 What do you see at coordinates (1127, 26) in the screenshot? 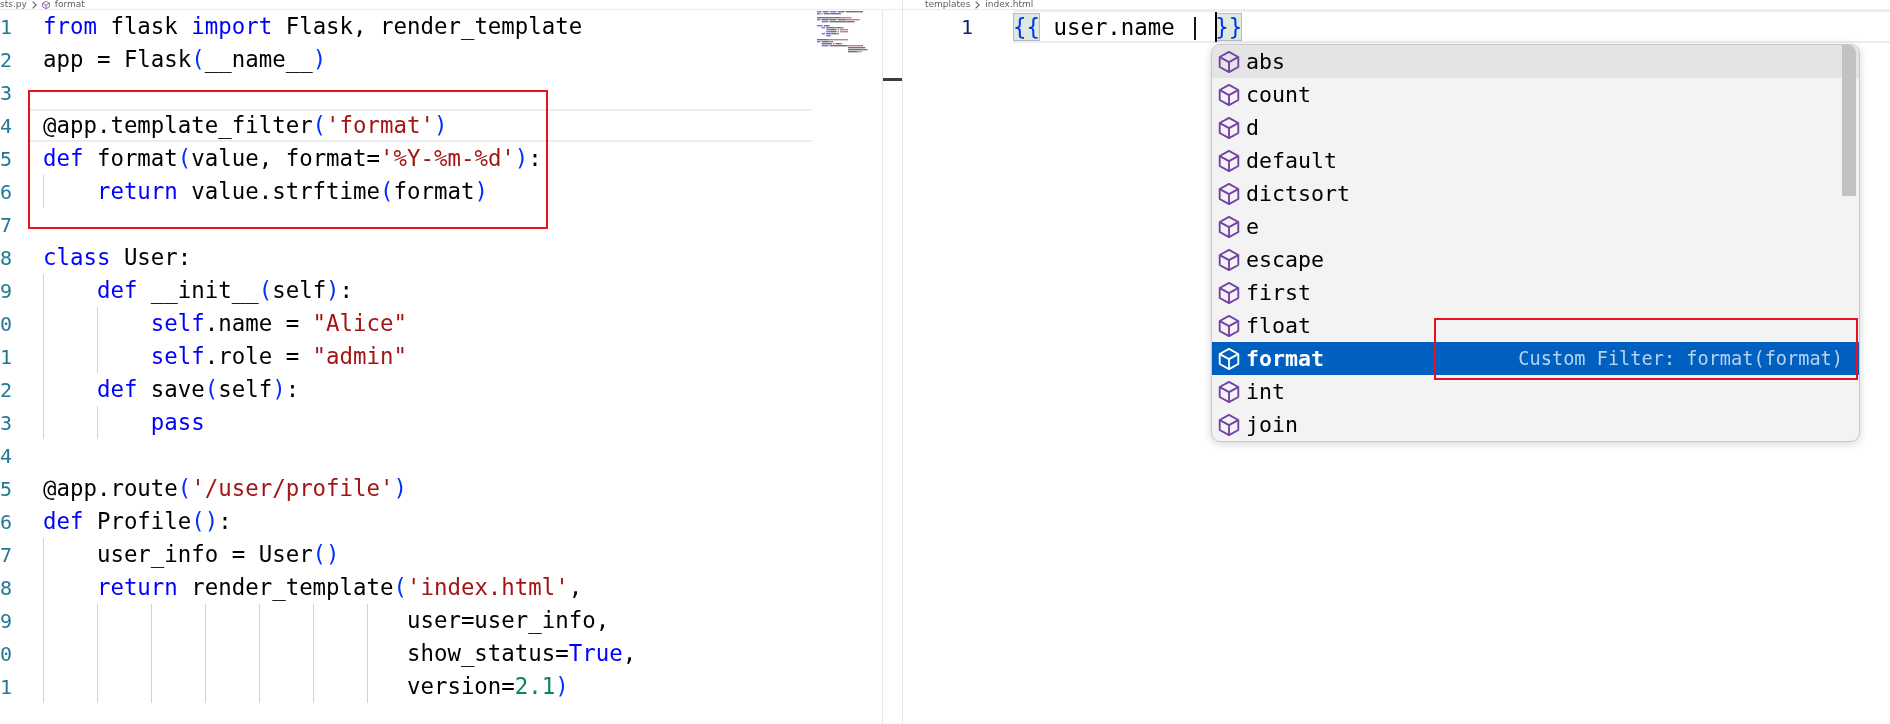
I see `code-text: user.name |` at bounding box center [1127, 26].